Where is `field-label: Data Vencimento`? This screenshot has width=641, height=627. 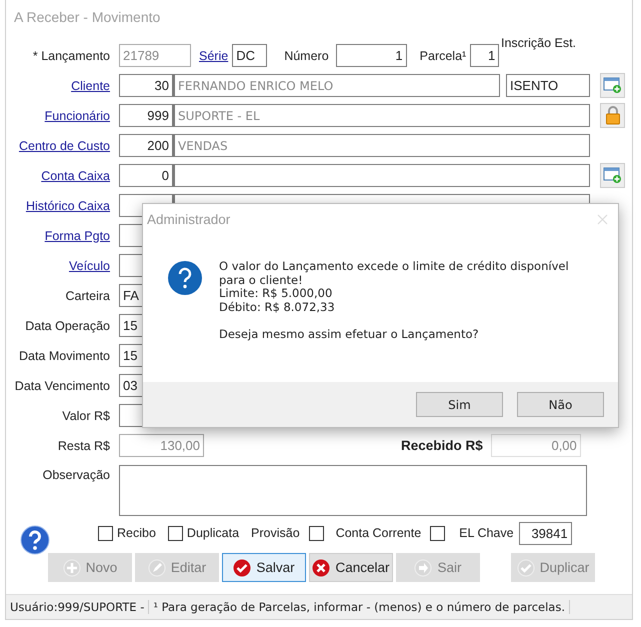
field-label: Data Vencimento is located at coordinates (62, 385).